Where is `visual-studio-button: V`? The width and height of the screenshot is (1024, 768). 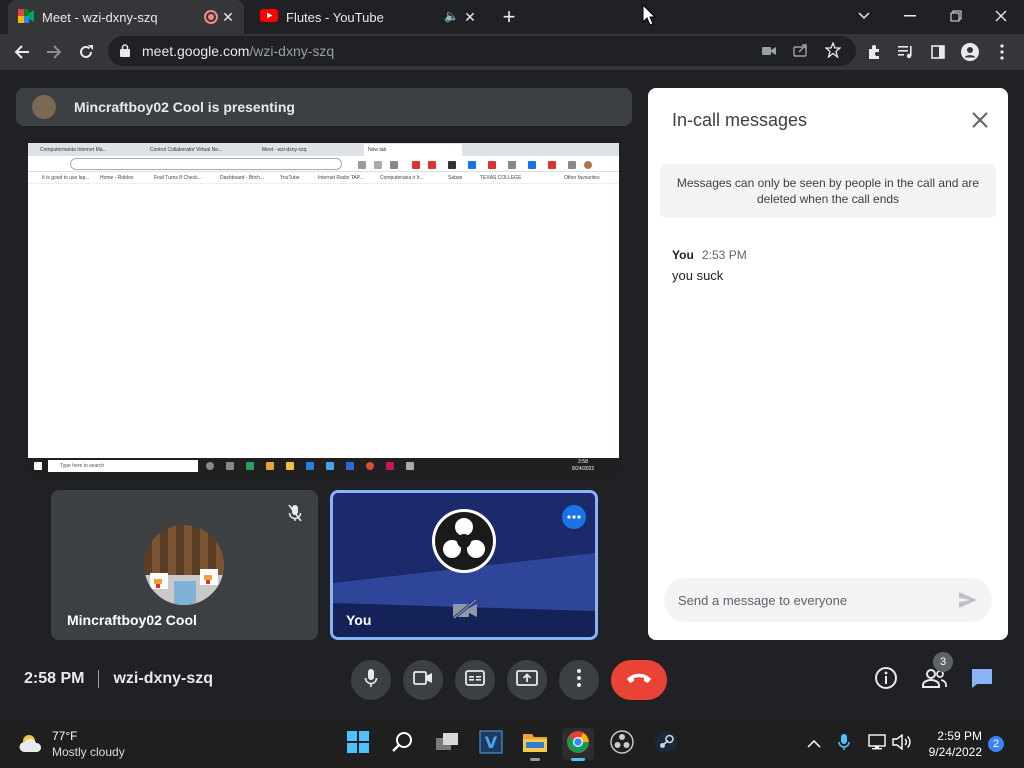
visual-studio-button: V is located at coordinates (491, 744).